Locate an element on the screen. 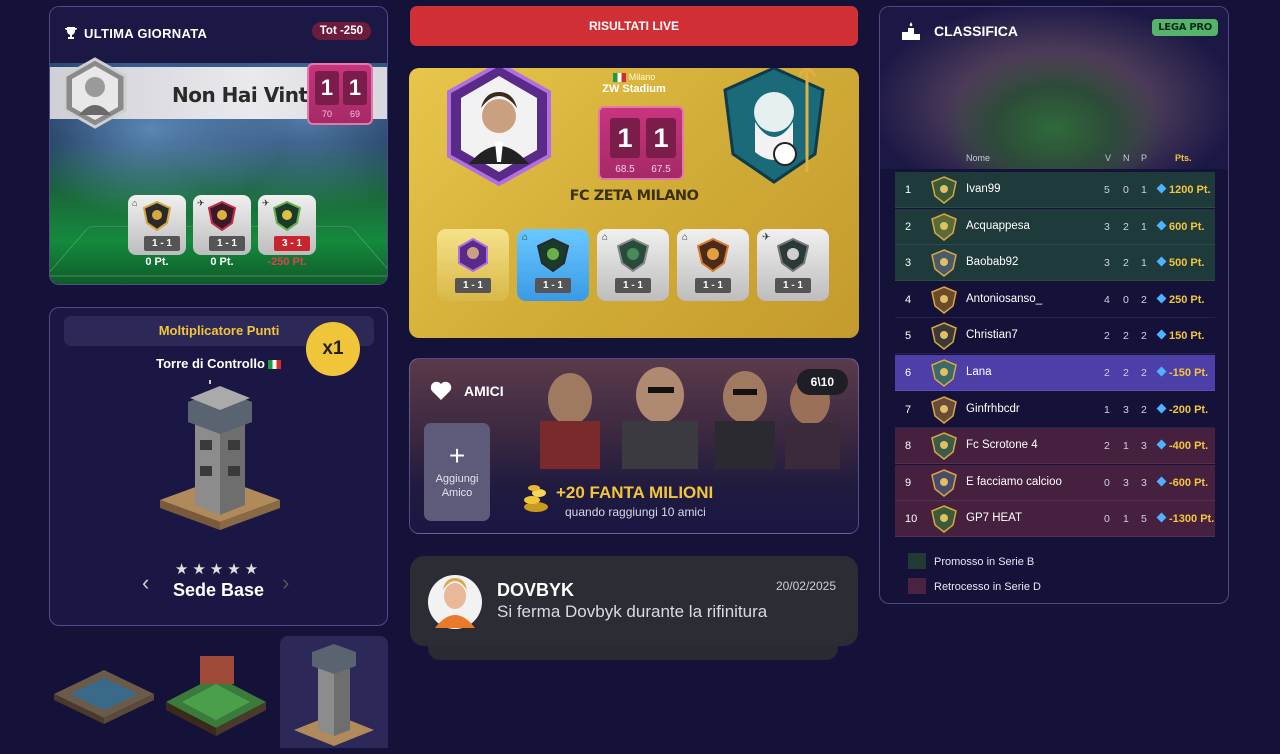 This screenshot has width=1280, height=754. control-tower-thumb is located at coordinates (334, 695).